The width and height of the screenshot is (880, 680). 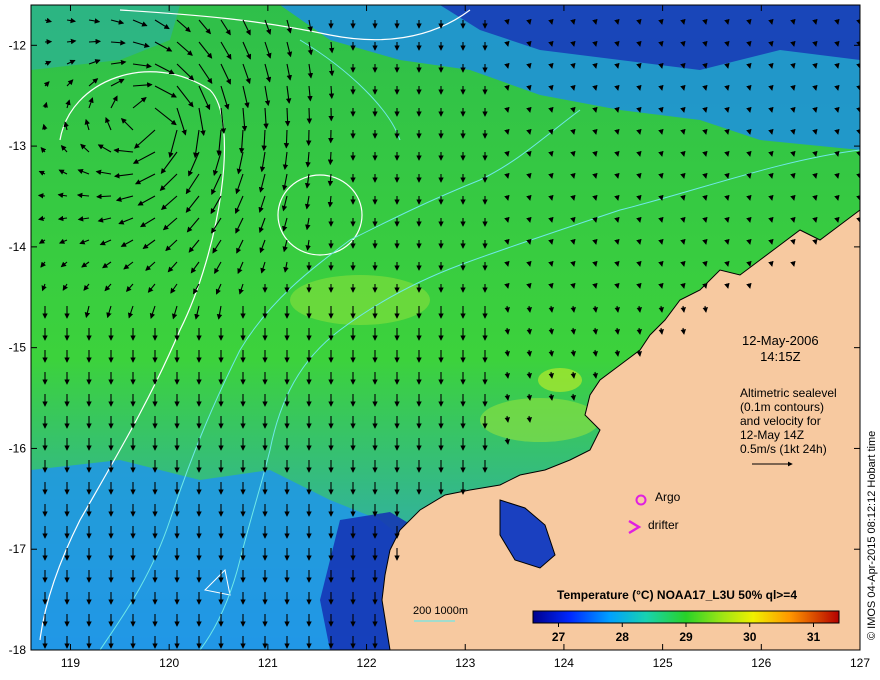 I want to click on altimetry-line-2: (0.1m contours), so click(x=782, y=407).